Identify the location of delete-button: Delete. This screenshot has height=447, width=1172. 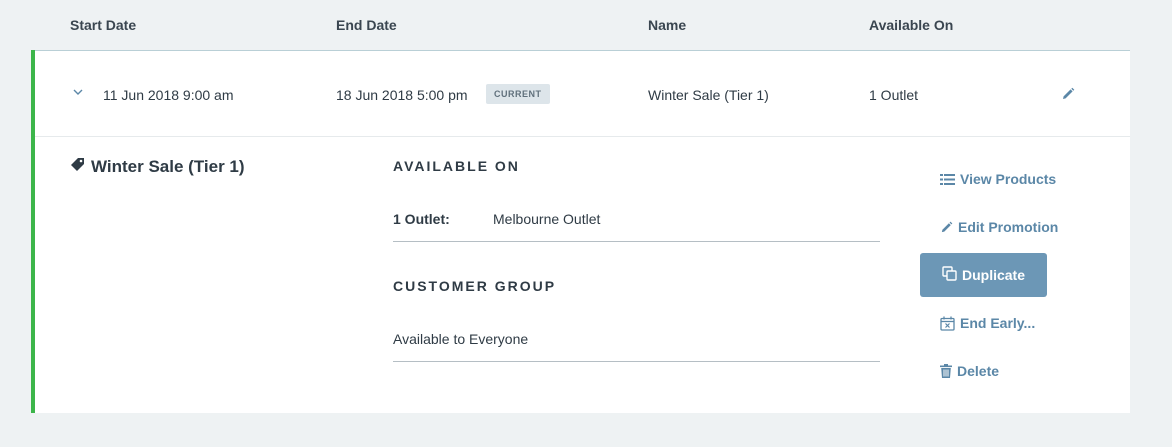
(969, 371).